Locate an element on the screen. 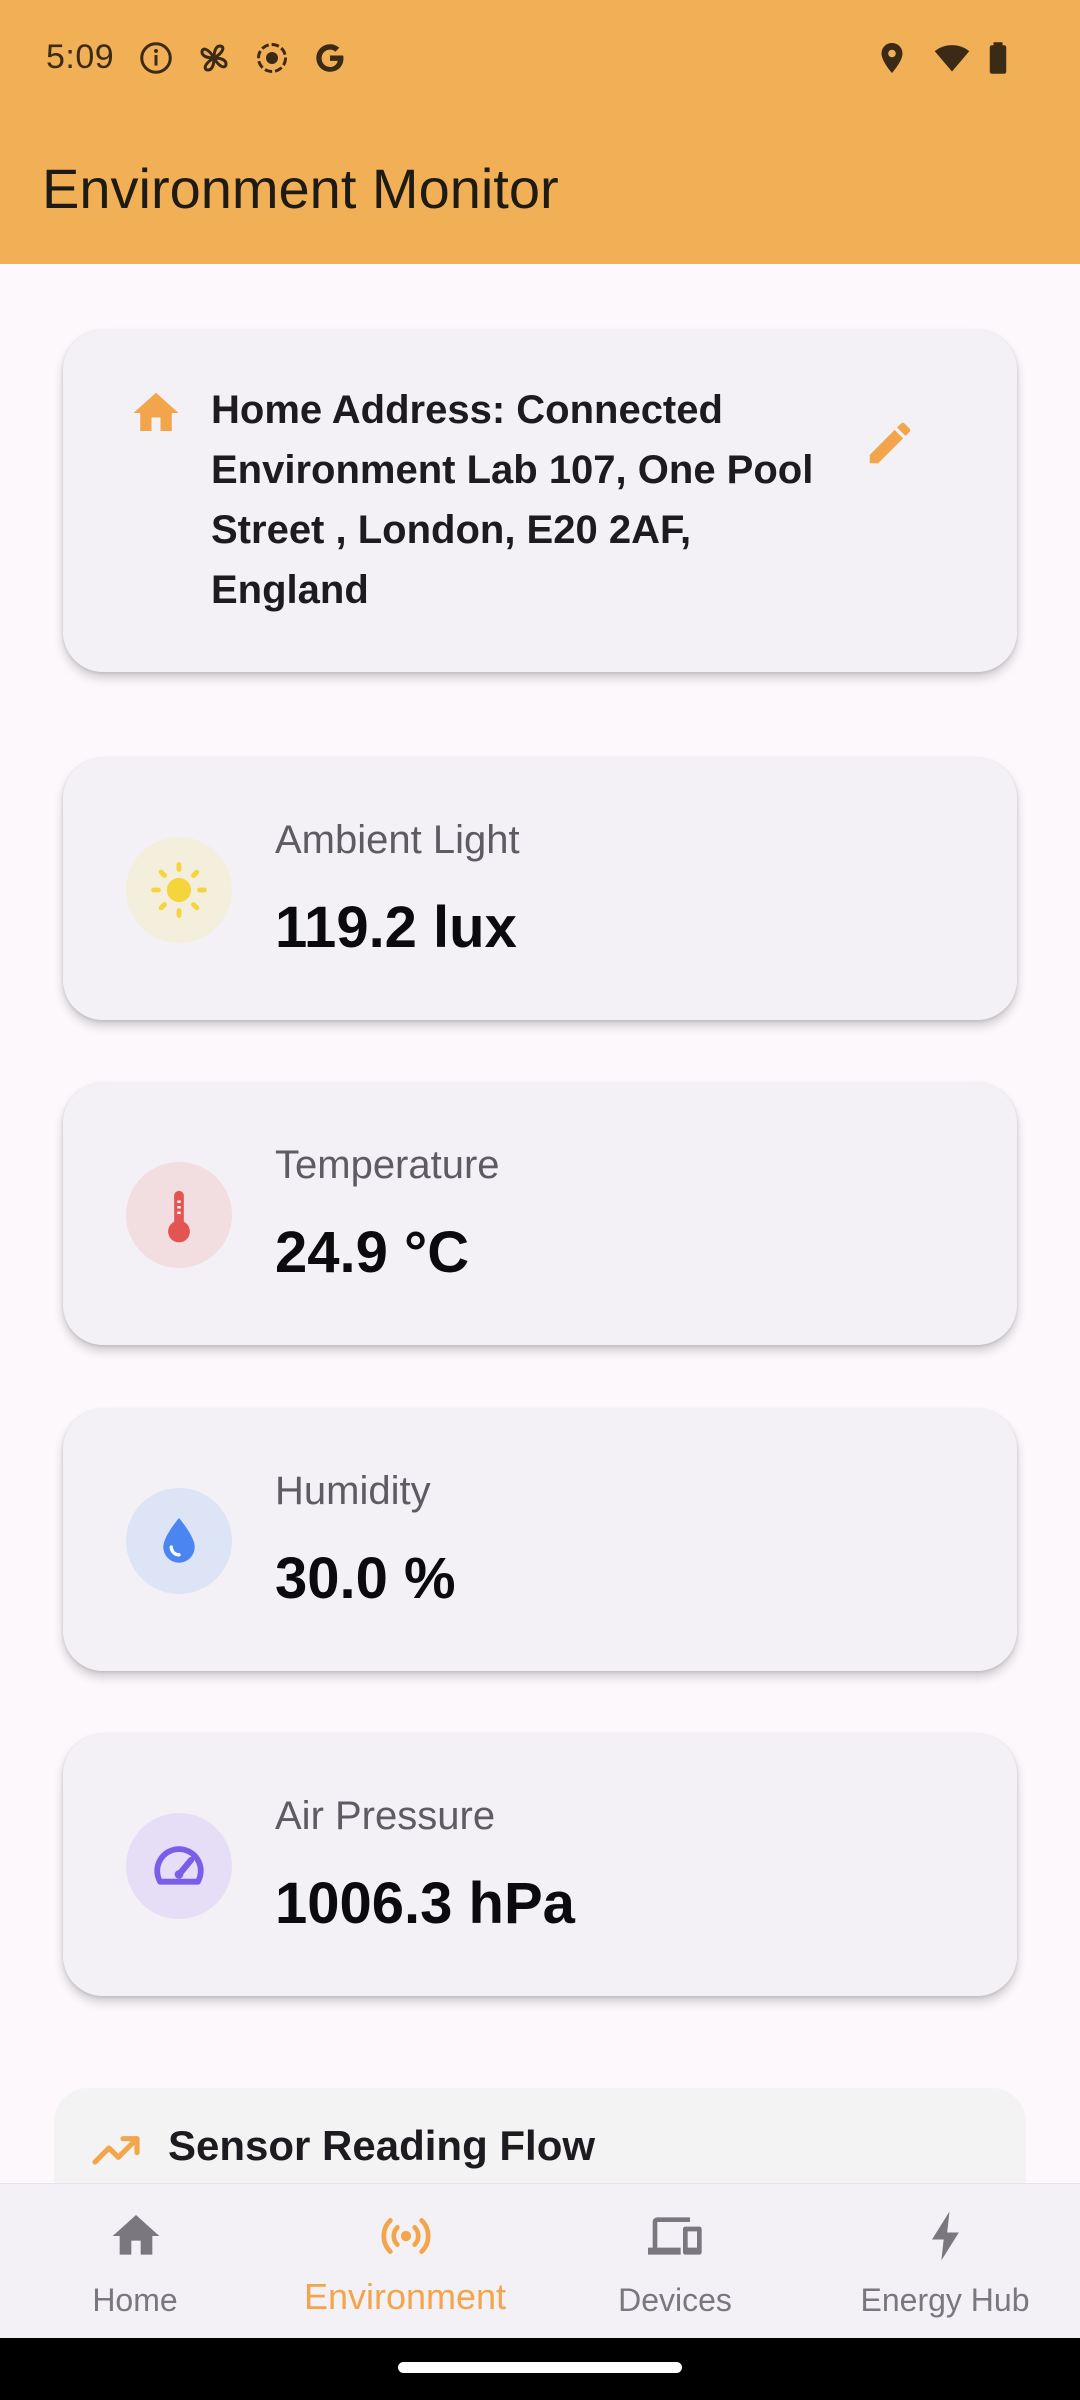  thermometer-icon is located at coordinates (179, 1216).